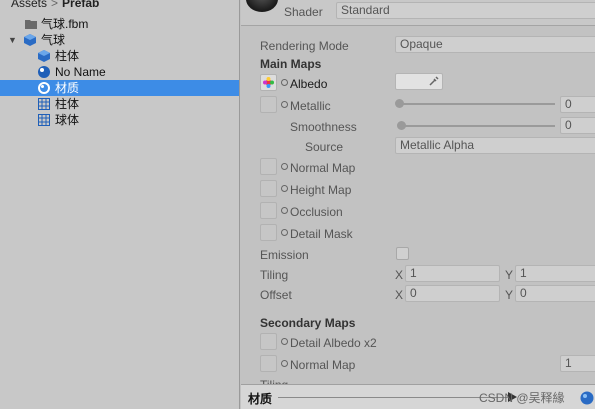 The height and width of the screenshot is (409, 595). What do you see at coordinates (67, 120) in the screenshot?
I see `list-item-label: 球体` at bounding box center [67, 120].